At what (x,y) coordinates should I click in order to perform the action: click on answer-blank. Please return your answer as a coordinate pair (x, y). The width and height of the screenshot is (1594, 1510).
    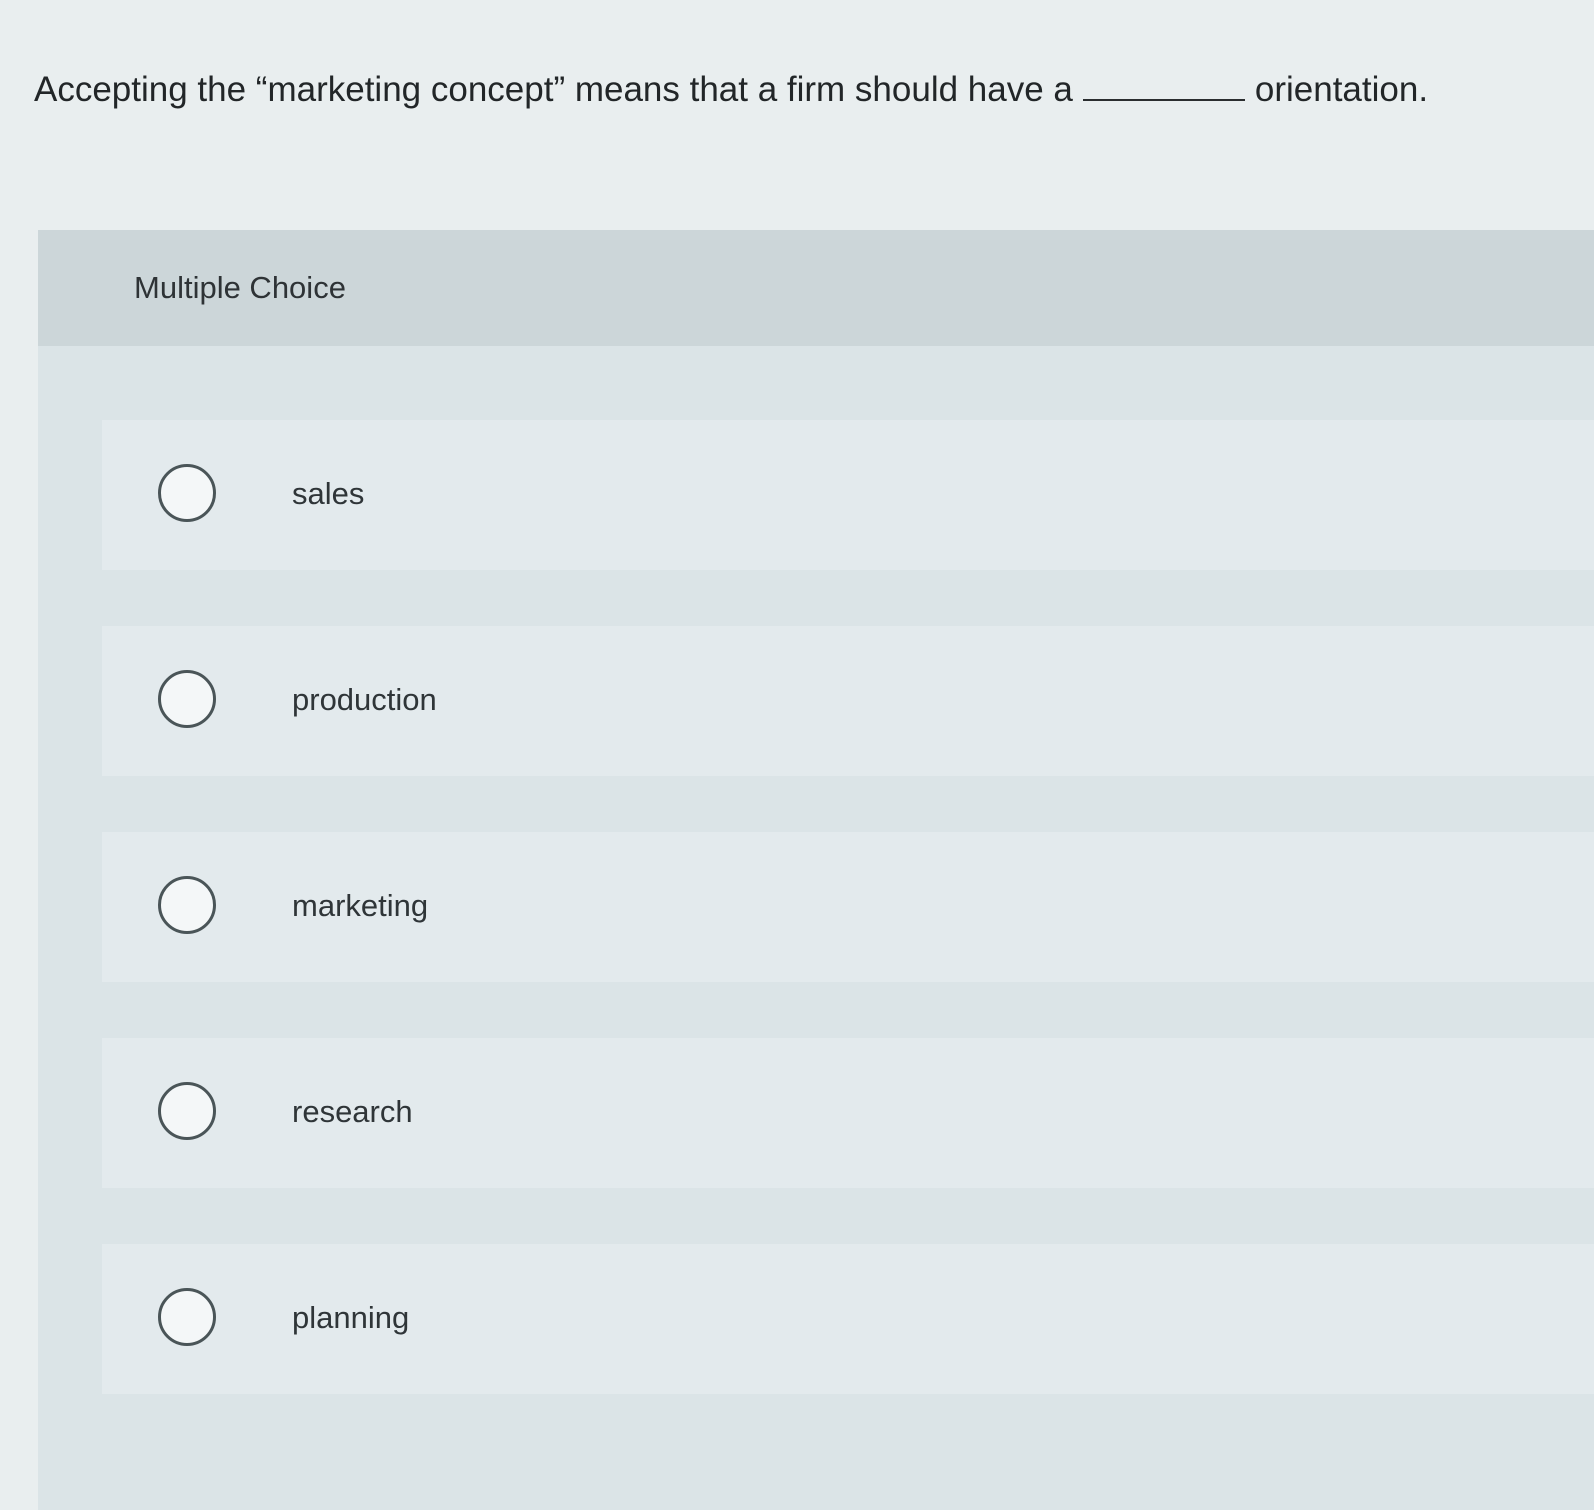
    Looking at the image, I should click on (1163, 87).